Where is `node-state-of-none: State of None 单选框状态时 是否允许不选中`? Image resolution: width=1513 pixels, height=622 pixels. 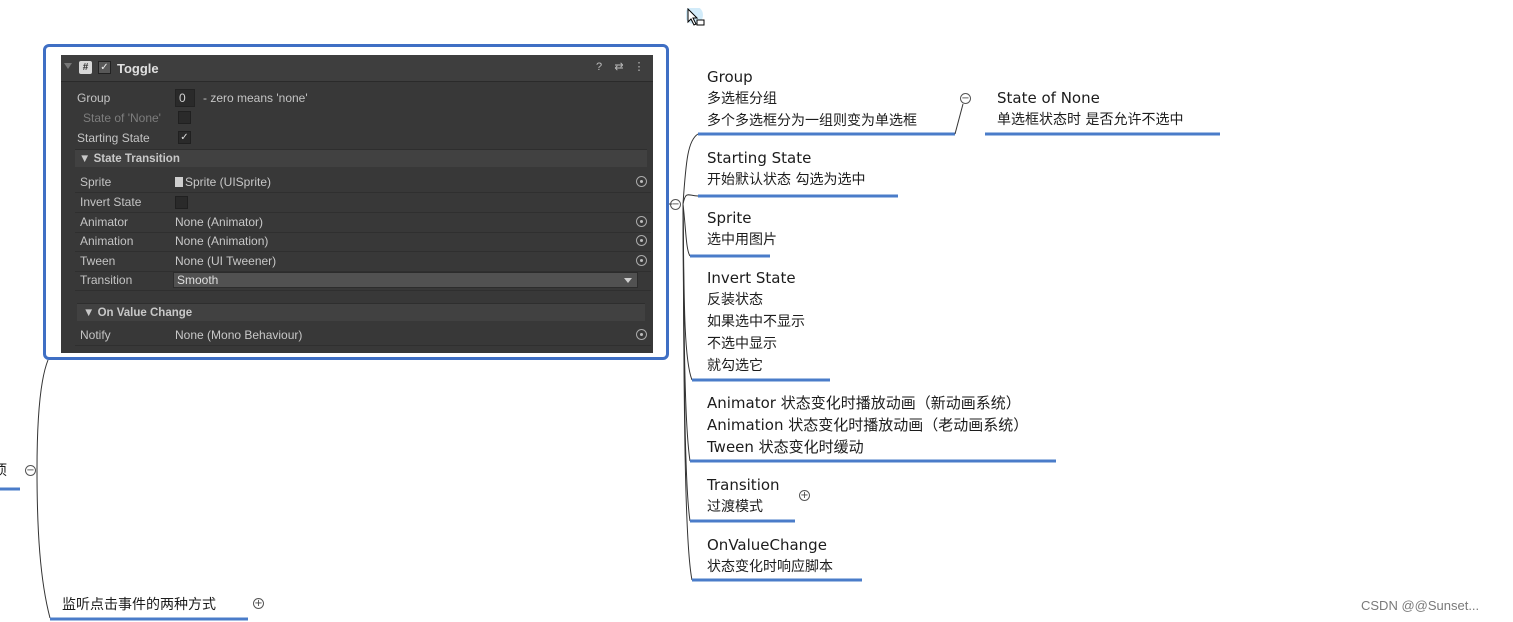 node-state-of-none: State of None 单选框状态时 是否允许不选中 is located at coordinates (1090, 109).